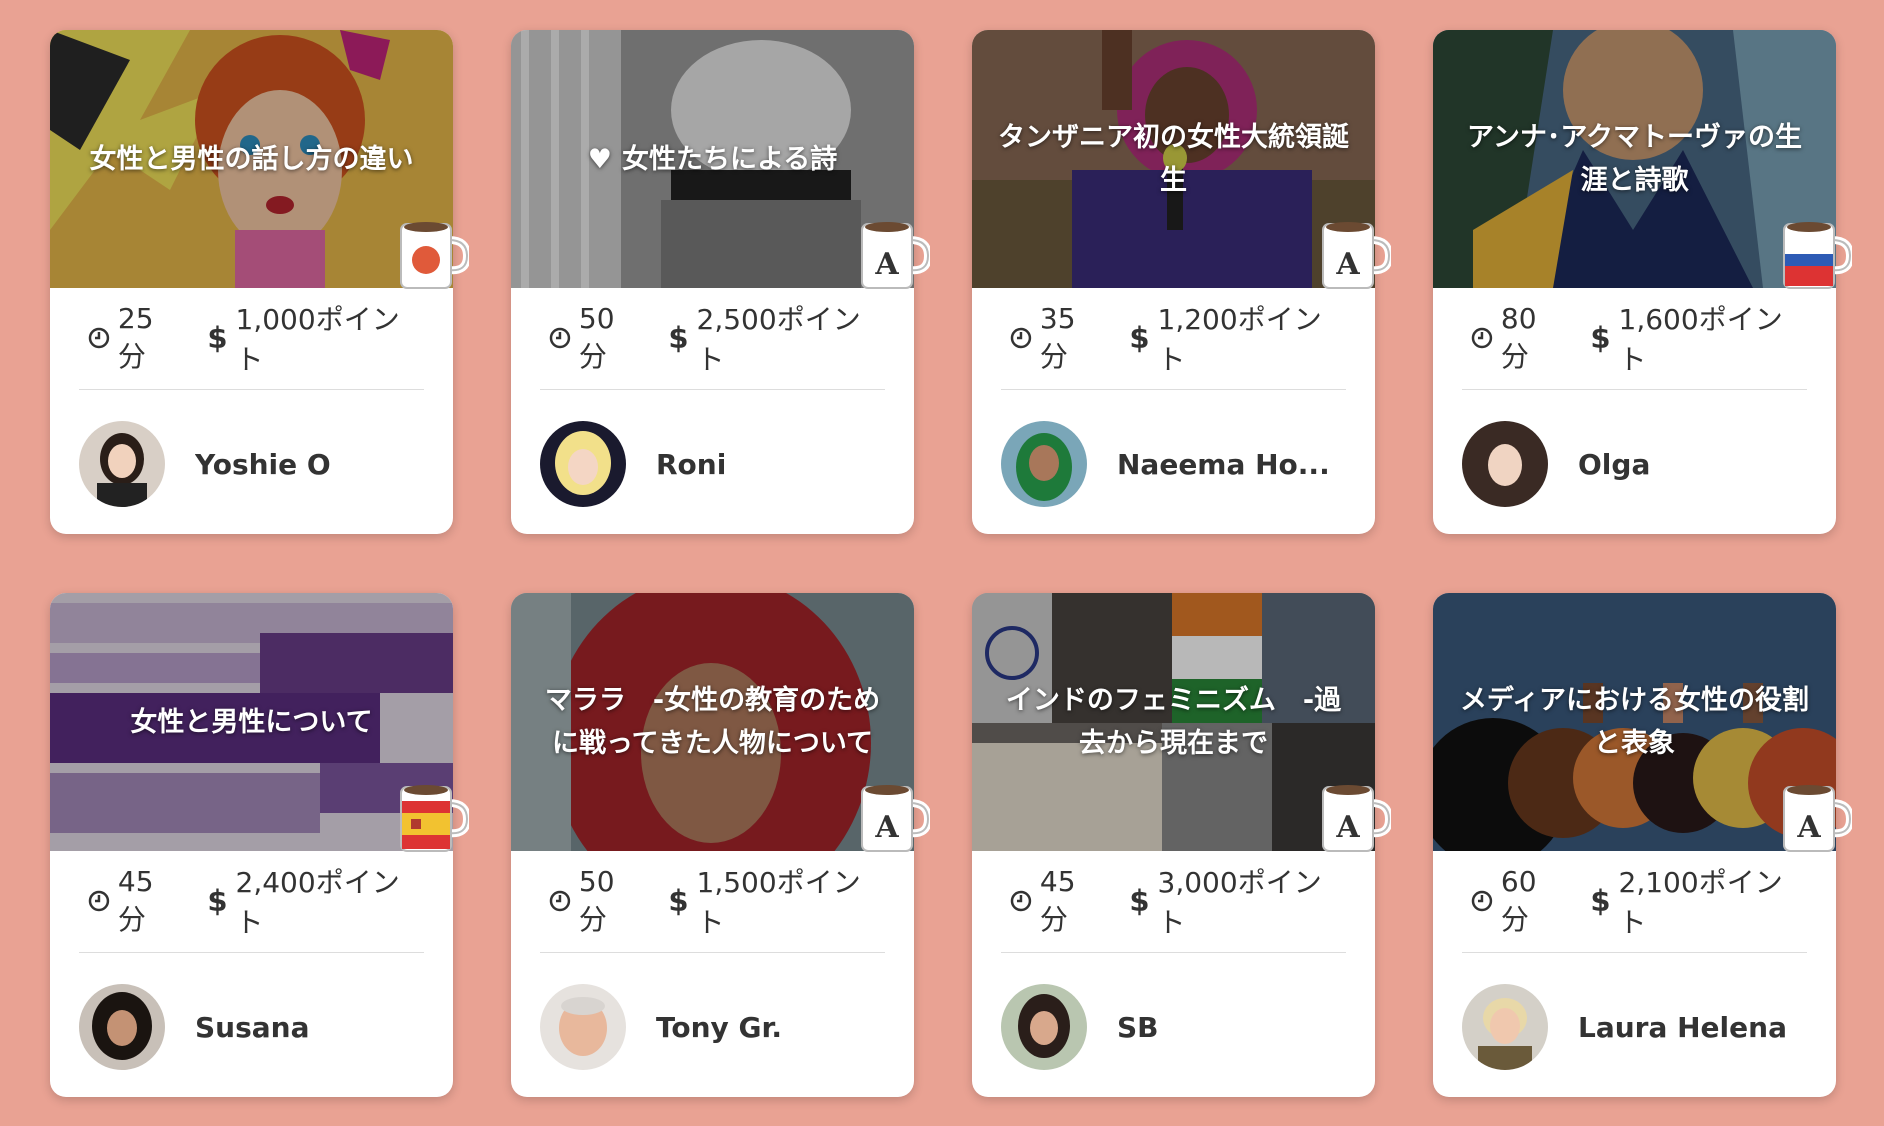 The height and width of the screenshot is (1126, 1884). Describe the element at coordinates (263, 464) in the screenshot. I see `teacher-name: Yoshie O` at that location.